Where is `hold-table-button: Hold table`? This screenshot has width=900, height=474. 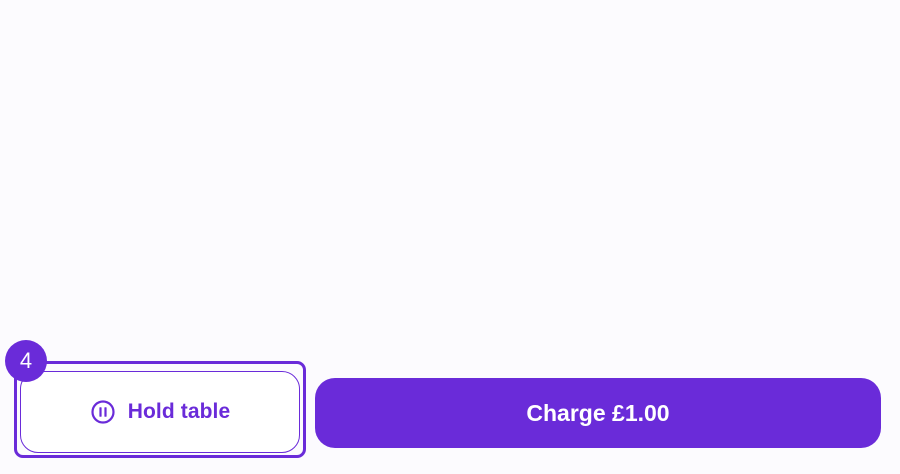
hold-table-button: Hold table is located at coordinates (160, 412).